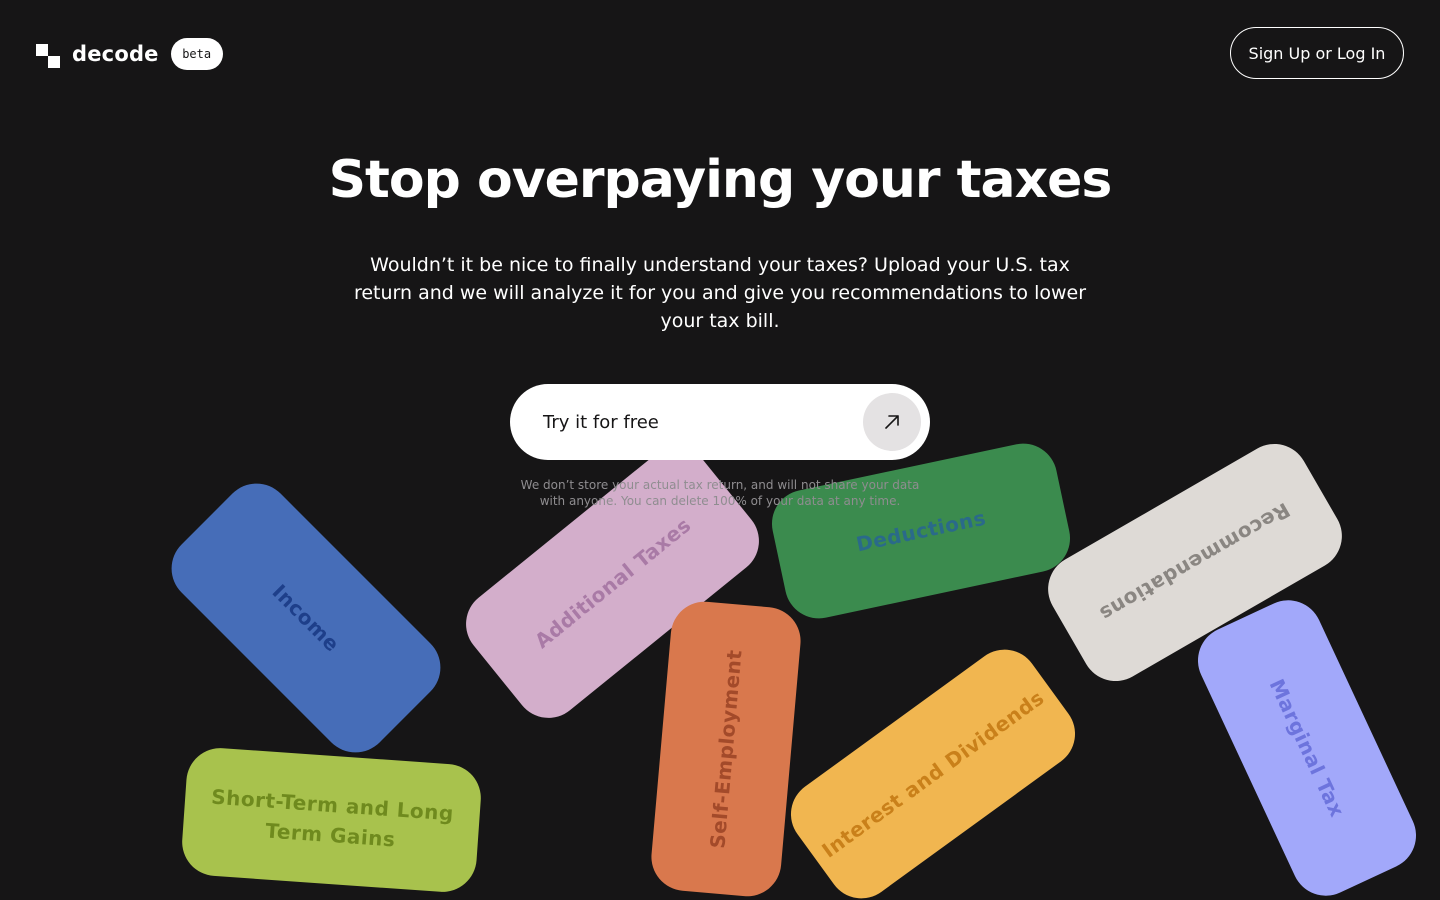  I want to click on card-self-employment: Self-Employment, so click(726, 749).